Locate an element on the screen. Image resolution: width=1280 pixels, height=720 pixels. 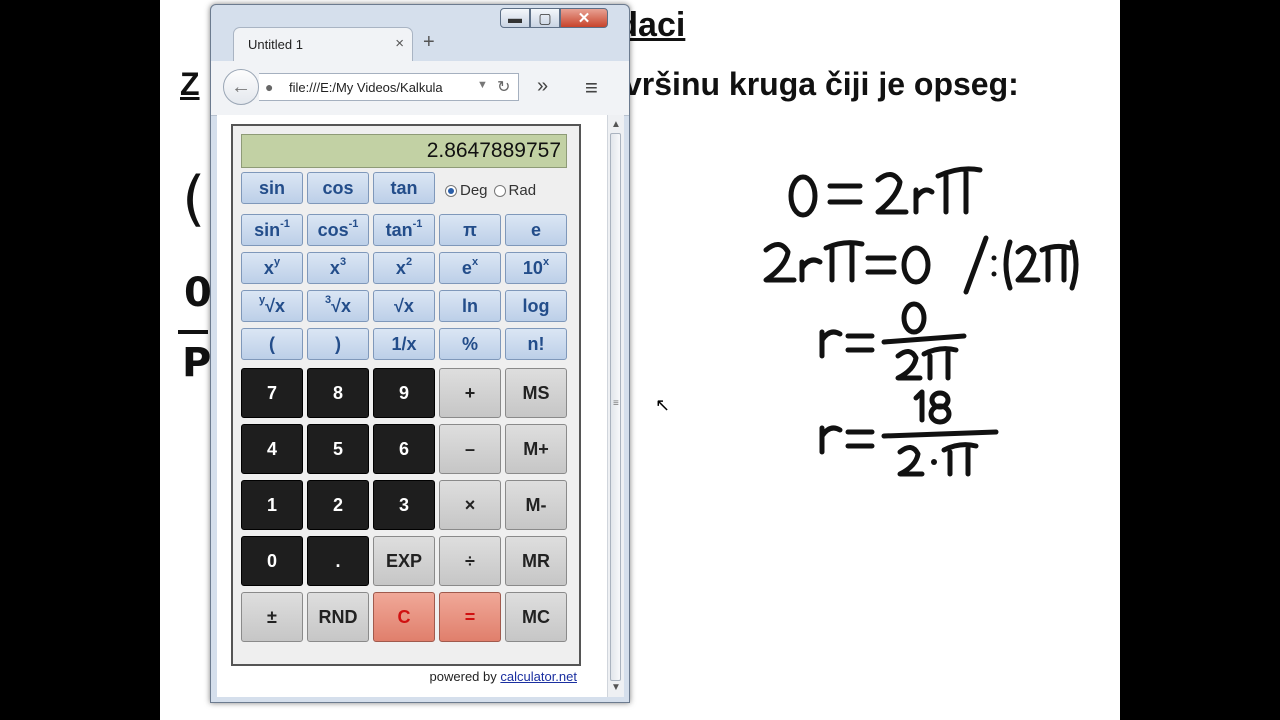
x-cubed-button: x3 is located at coordinates (338, 268).